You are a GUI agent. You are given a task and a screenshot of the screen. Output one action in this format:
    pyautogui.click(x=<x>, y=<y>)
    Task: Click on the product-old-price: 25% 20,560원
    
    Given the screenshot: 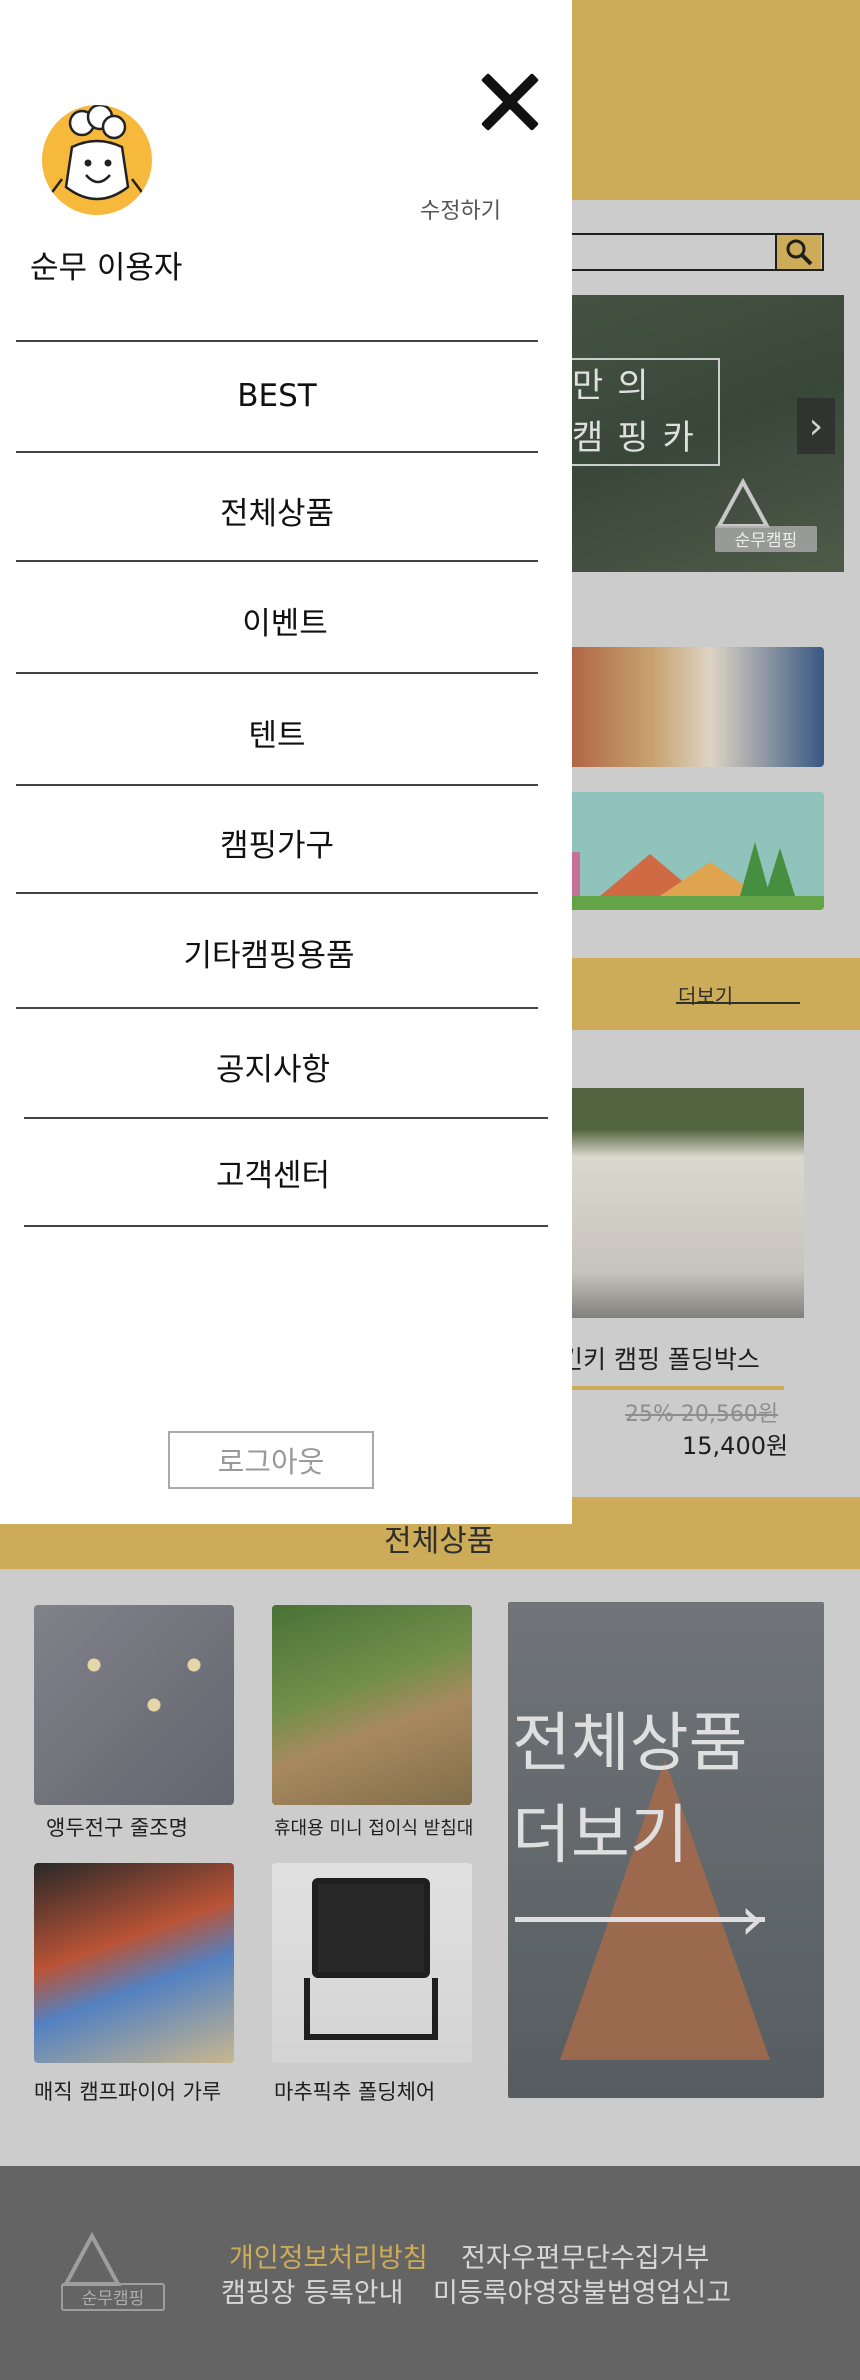 What is the action you would take?
    pyautogui.click(x=702, y=1414)
    